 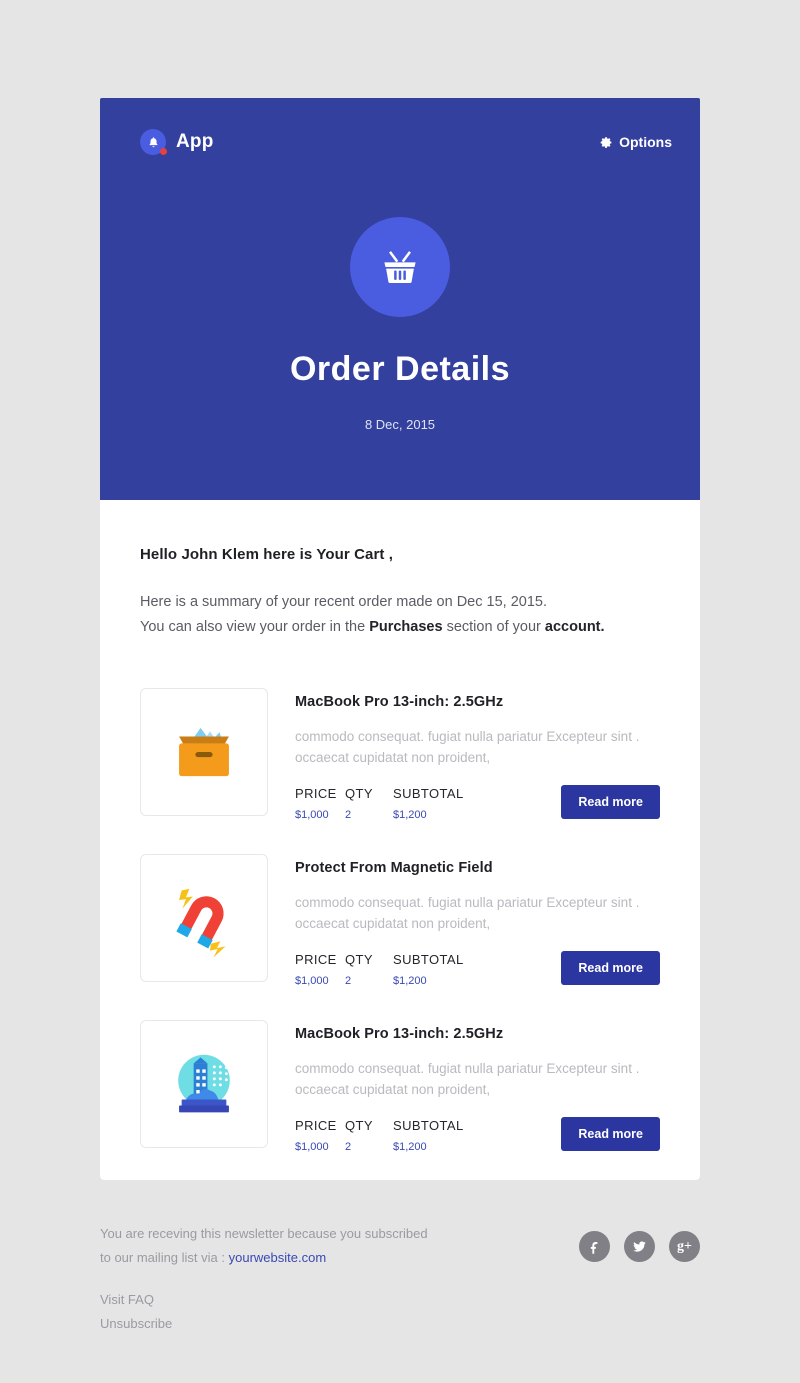 What do you see at coordinates (255, 627) in the screenshot?
I see `intro-part-1: You can also view your order in the` at bounding box center [255, 627].